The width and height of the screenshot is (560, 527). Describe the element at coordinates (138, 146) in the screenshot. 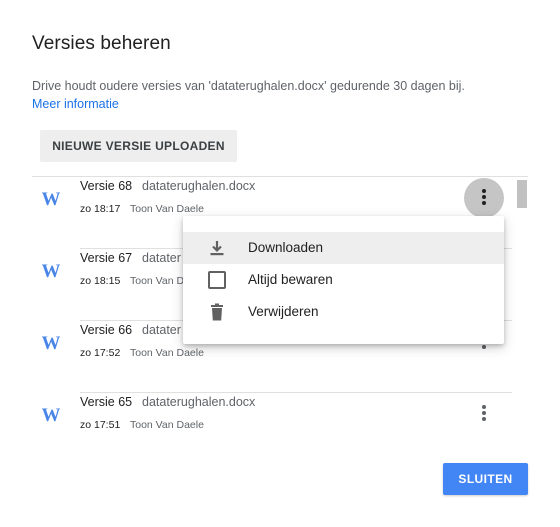

I see `upload-new-version-button: NIEUWE VERSIE UPLOADEN` at that location.